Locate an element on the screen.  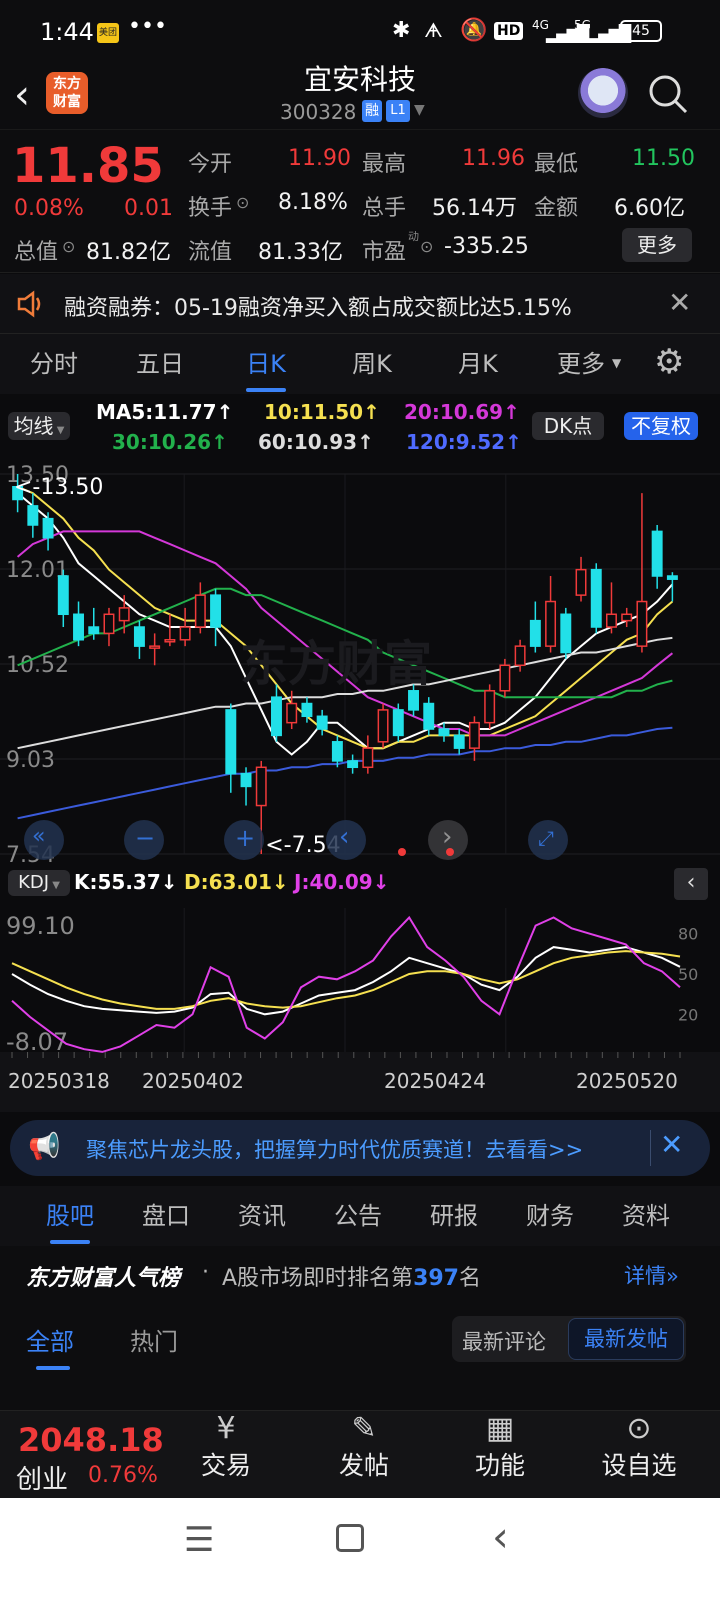
kdj-y-tick-right: 50 is located at coordinates (688, 974).